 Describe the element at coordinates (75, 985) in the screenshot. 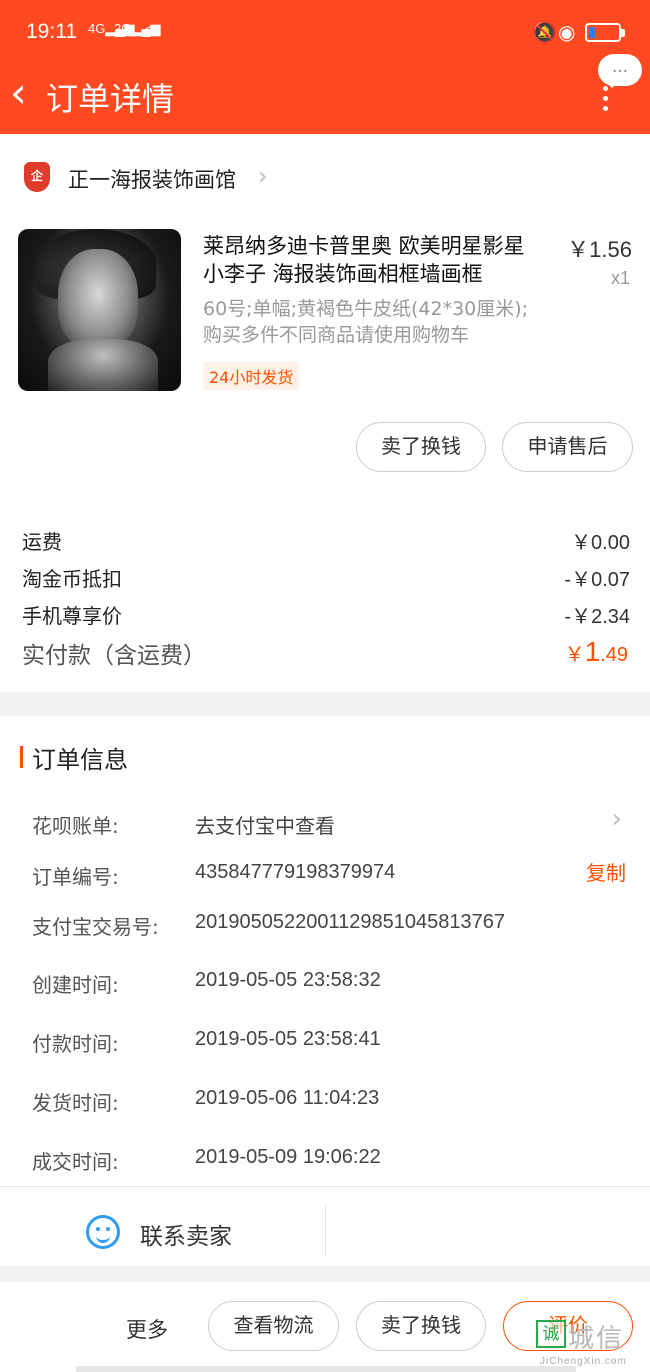

I see `info-key: 创建时间:` at that location.